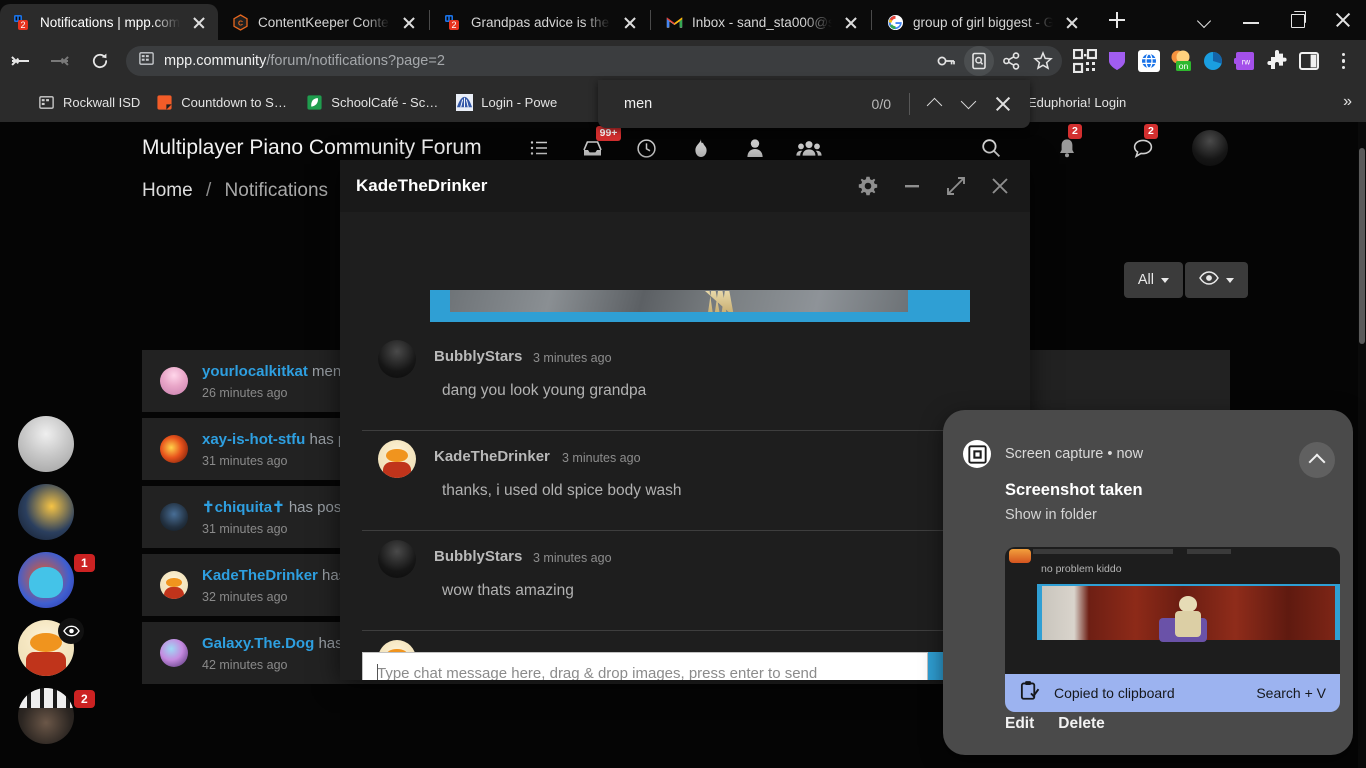 This screenshot has width=1366, height=768. I want to click on user-avatar, so click(1210, 148).